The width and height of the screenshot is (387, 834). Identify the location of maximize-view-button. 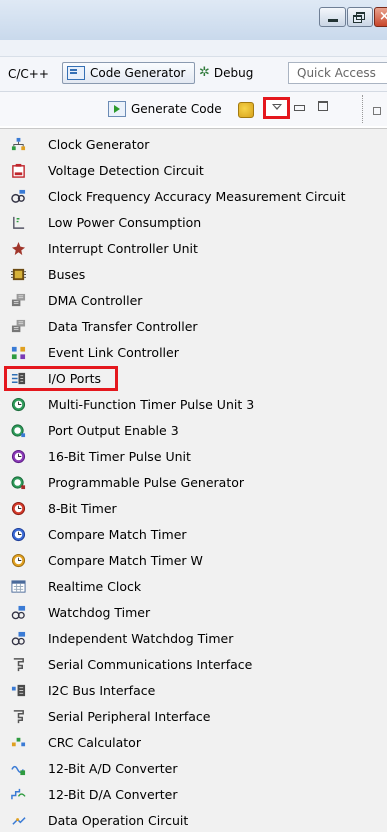
(323, 106).